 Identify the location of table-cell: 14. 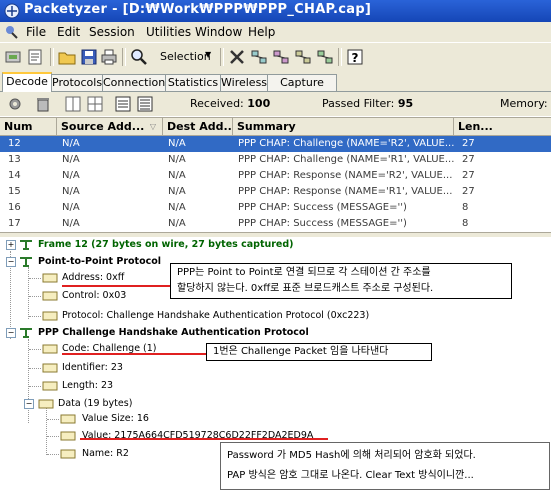
(14, 175).